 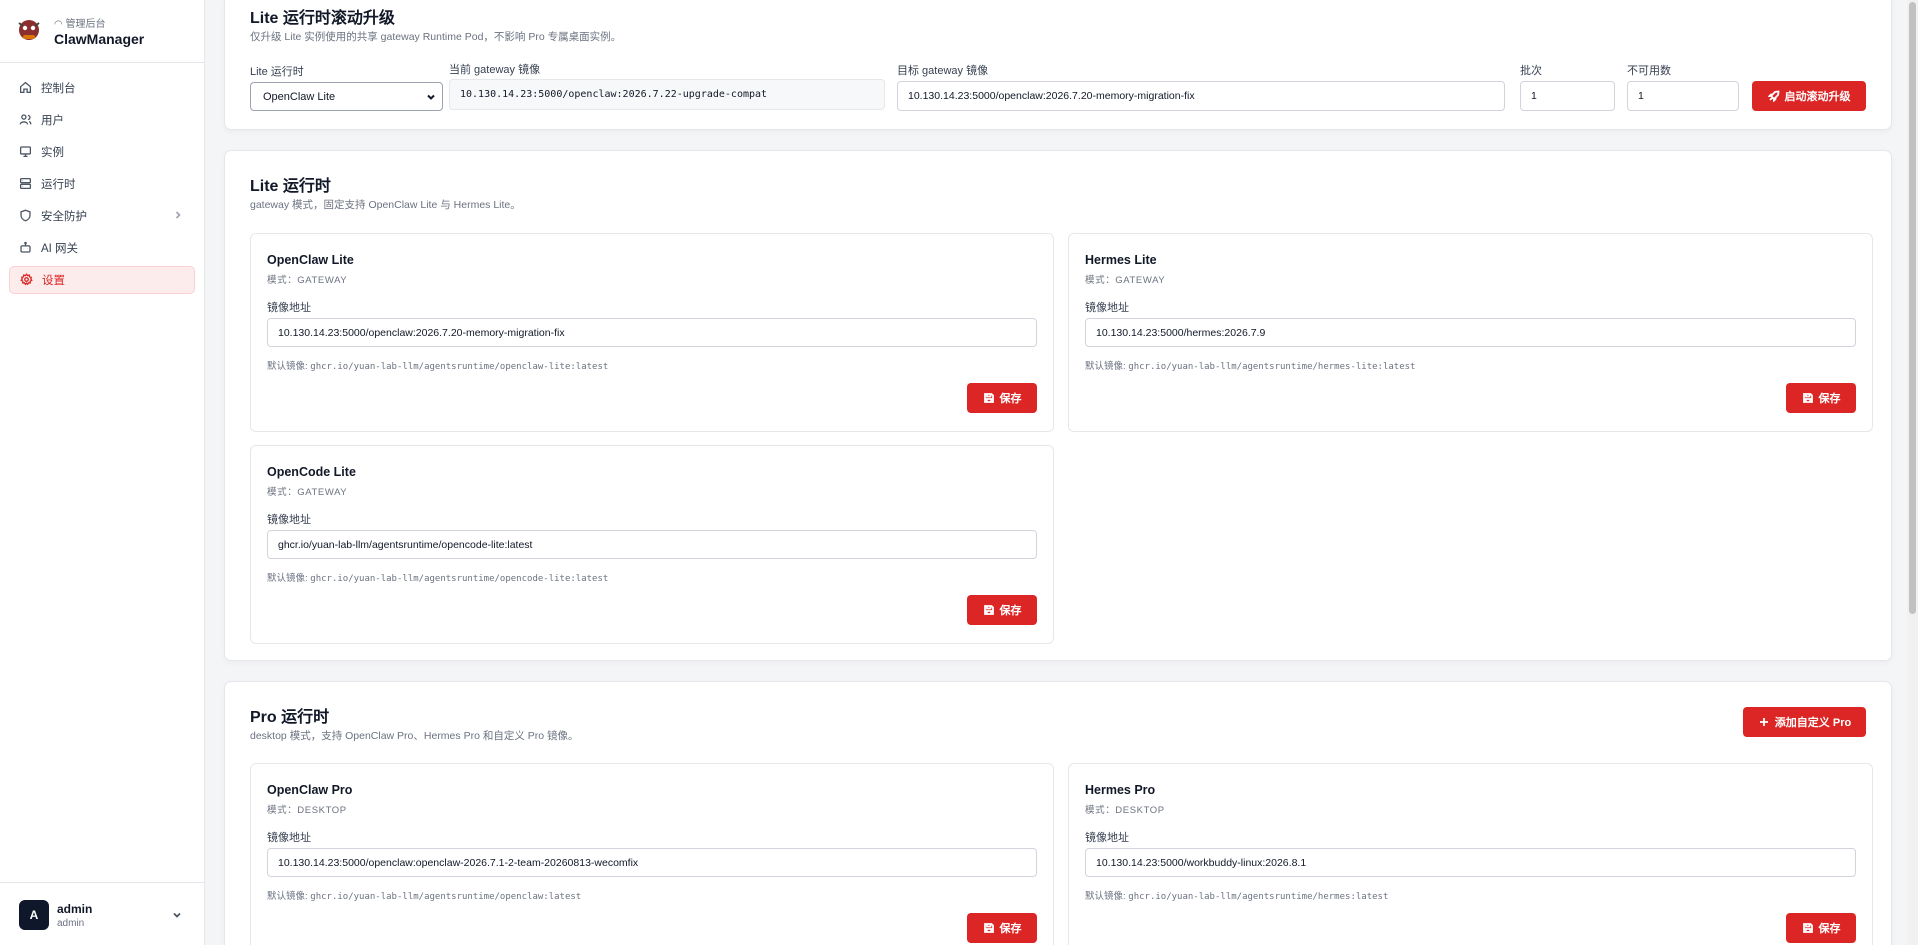 I want to click on runtime-name: Hermes Lite, so click(x=1121, y=260).